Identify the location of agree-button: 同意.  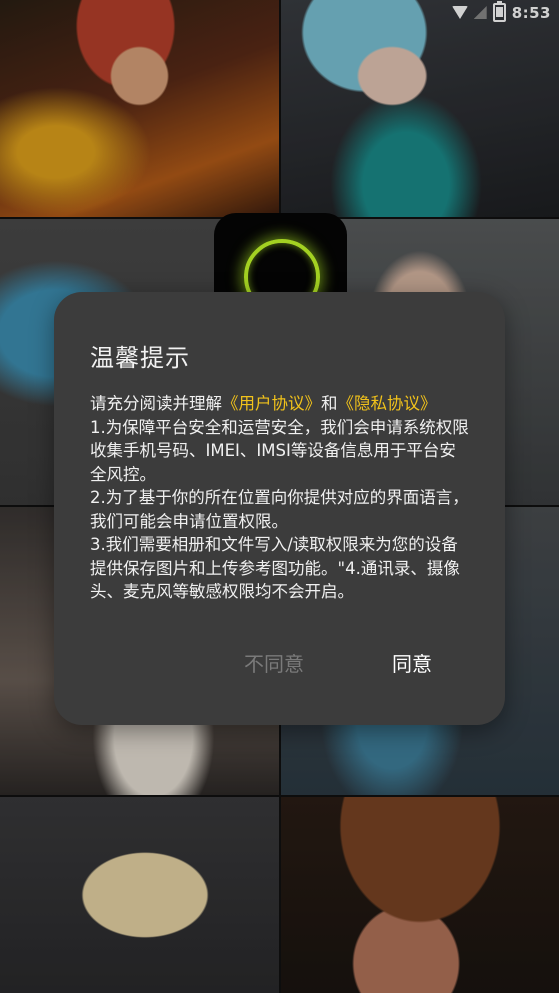
(412, 662).